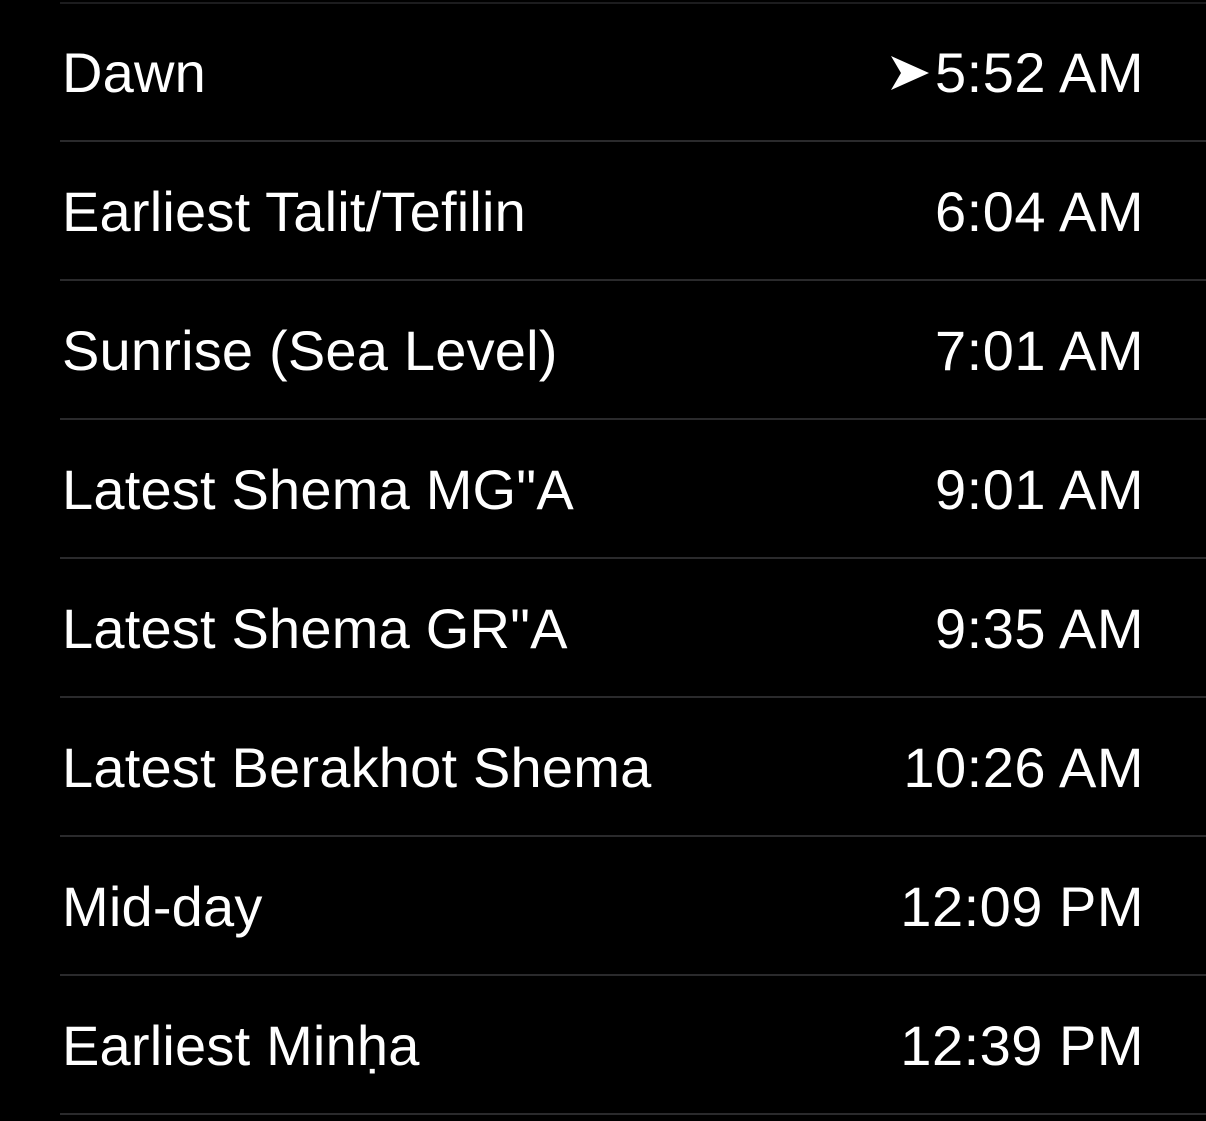 The image size is (1206, 1121). I want to click on zman-time-container: 7:01 AM, so click(1039, 350).